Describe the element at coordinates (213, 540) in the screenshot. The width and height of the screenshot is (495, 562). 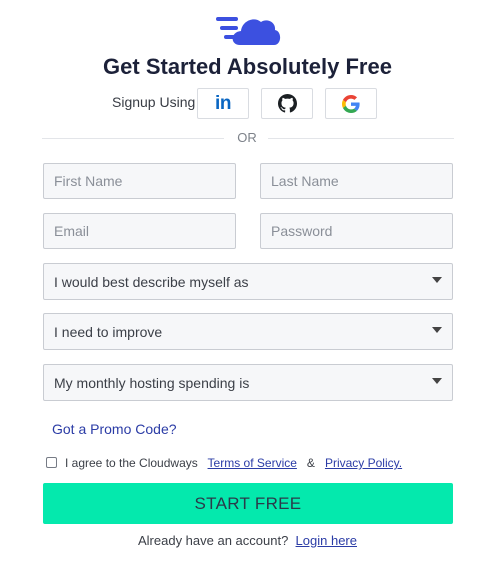
I see `already-have-account-text: Already have an account?` at that location.